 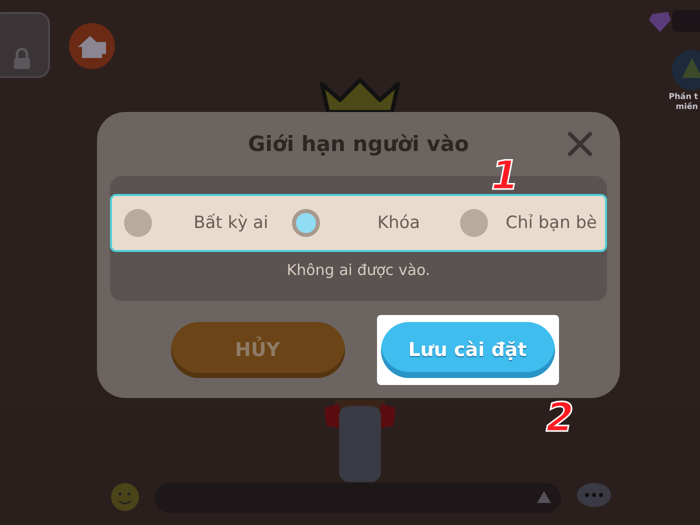 What do you see at coordinates (92, 46) in the screenshot?
I see `house-icon` at bounding box center [92, 46].